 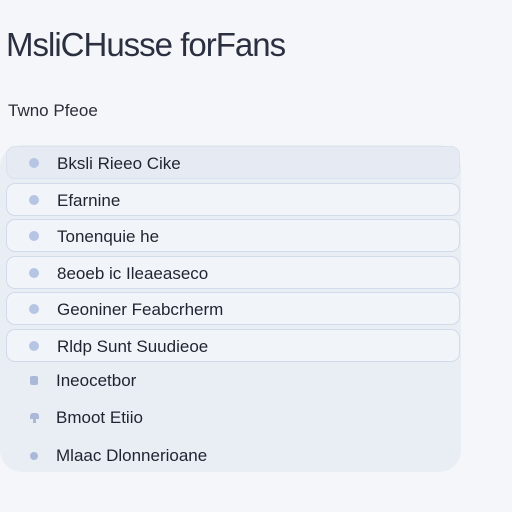 I want to click on list-item: Geoniner Feabcrherm, so click(x=233, y=309).